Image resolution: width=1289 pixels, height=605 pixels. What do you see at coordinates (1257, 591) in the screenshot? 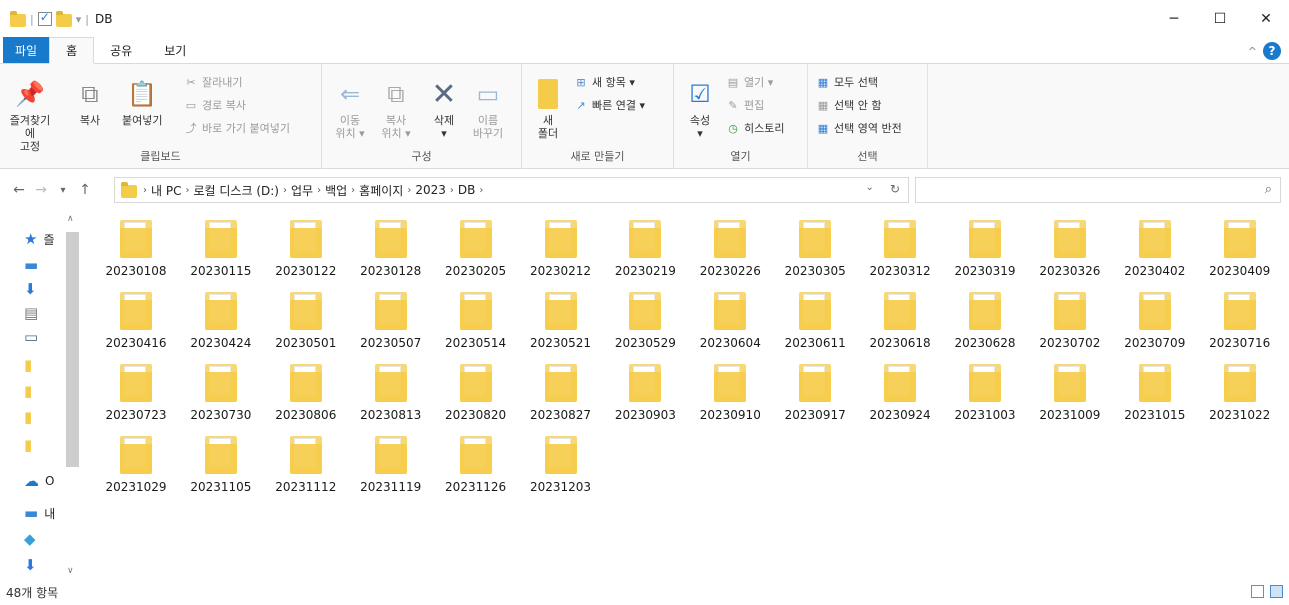
I see `details-view-icon` at bounding box center [1257, 591].